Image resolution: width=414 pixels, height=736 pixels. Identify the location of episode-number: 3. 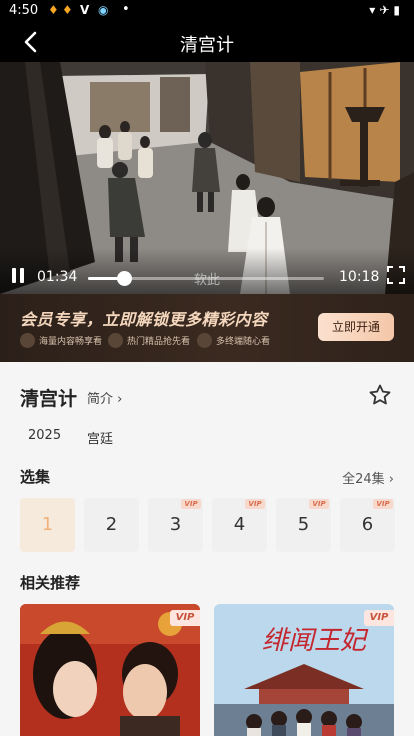
(175, 524).